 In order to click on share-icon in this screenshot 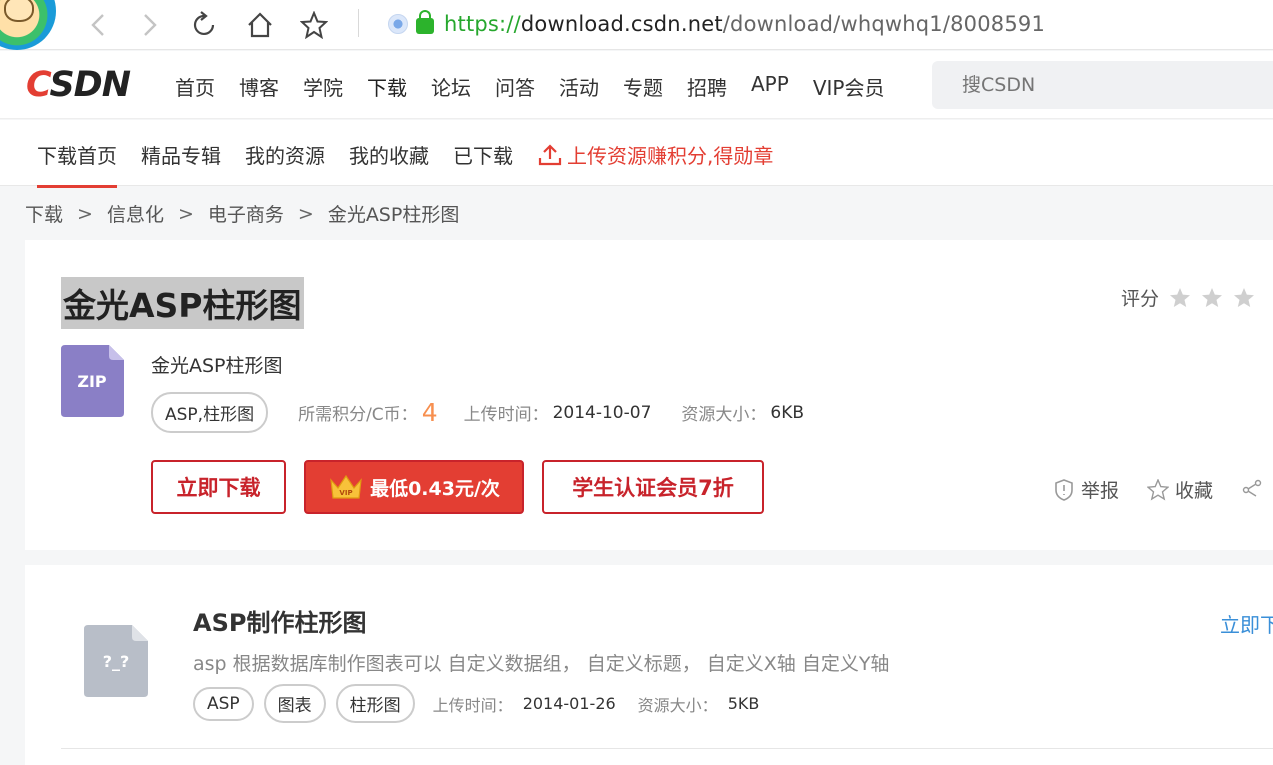, I will do `click(1252, 488)`.